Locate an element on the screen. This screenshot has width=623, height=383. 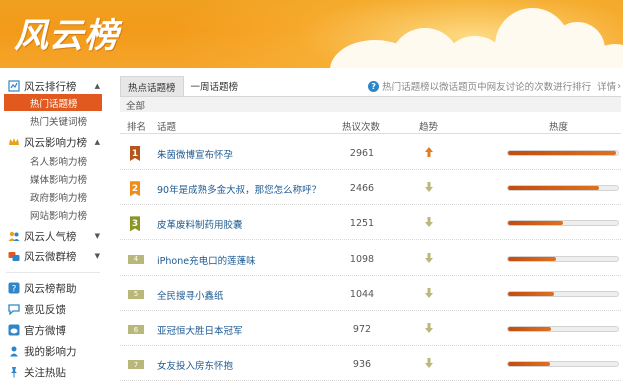
discussion-count: 2466 is located at coordinates (362, 189).